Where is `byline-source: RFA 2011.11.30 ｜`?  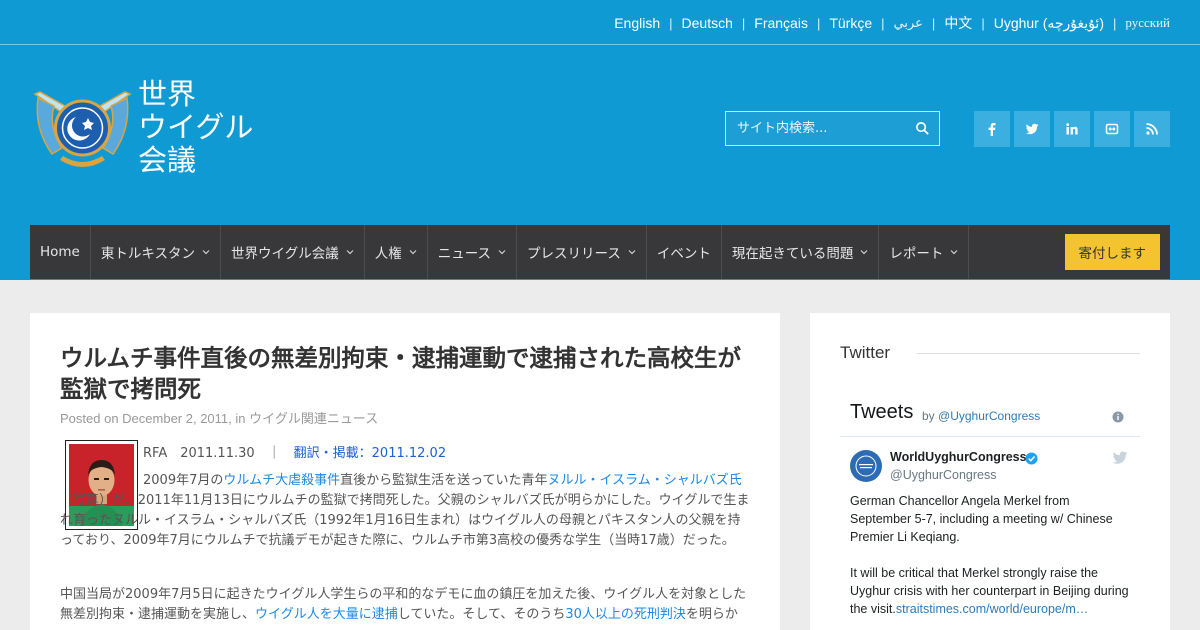 byline-source: RFA 2011.11.30 ｜ is located at coordinates (218, 453).